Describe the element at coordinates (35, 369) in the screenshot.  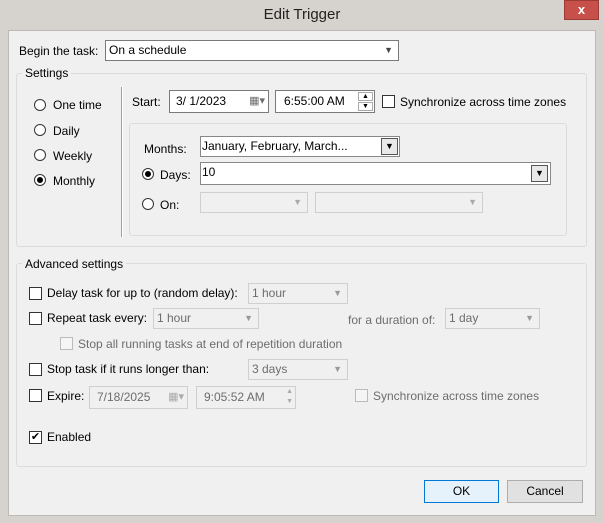
I see `stop-task-checkbox` at that location.